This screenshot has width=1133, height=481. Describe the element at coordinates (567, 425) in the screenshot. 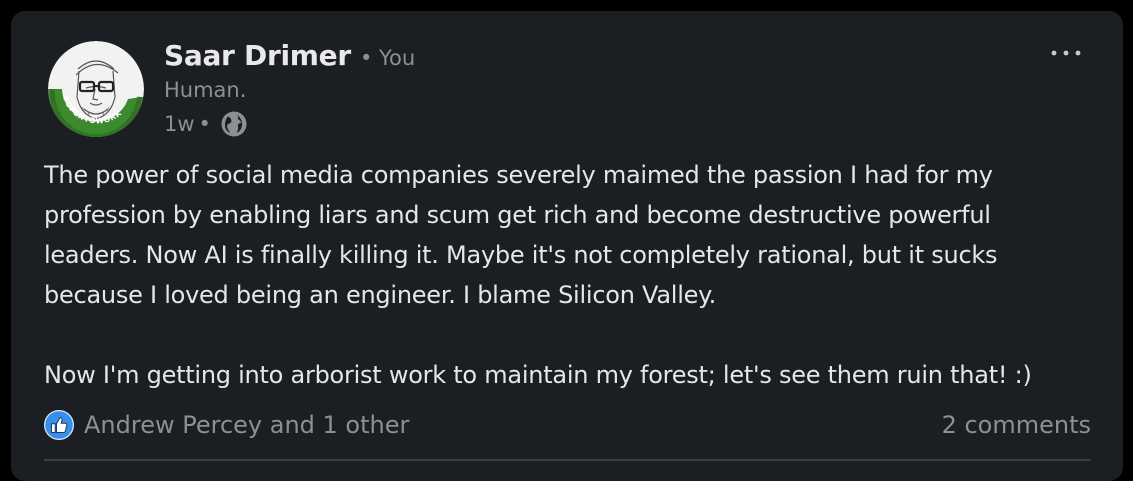

I see `social-counts-row: Andrew Percey and 1 other 2 comments` at that location.